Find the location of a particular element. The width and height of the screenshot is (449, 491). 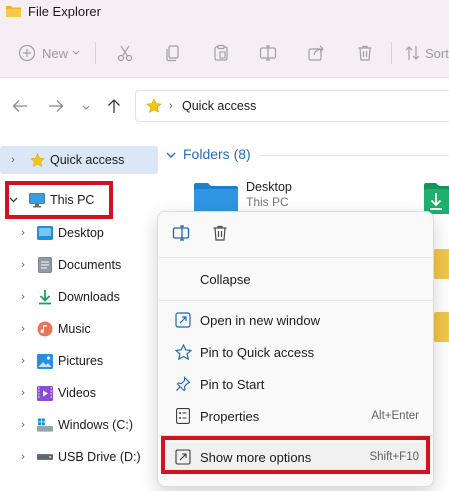

sidebar-item-pictures: › Pictures is located at coordinates (79, 361).